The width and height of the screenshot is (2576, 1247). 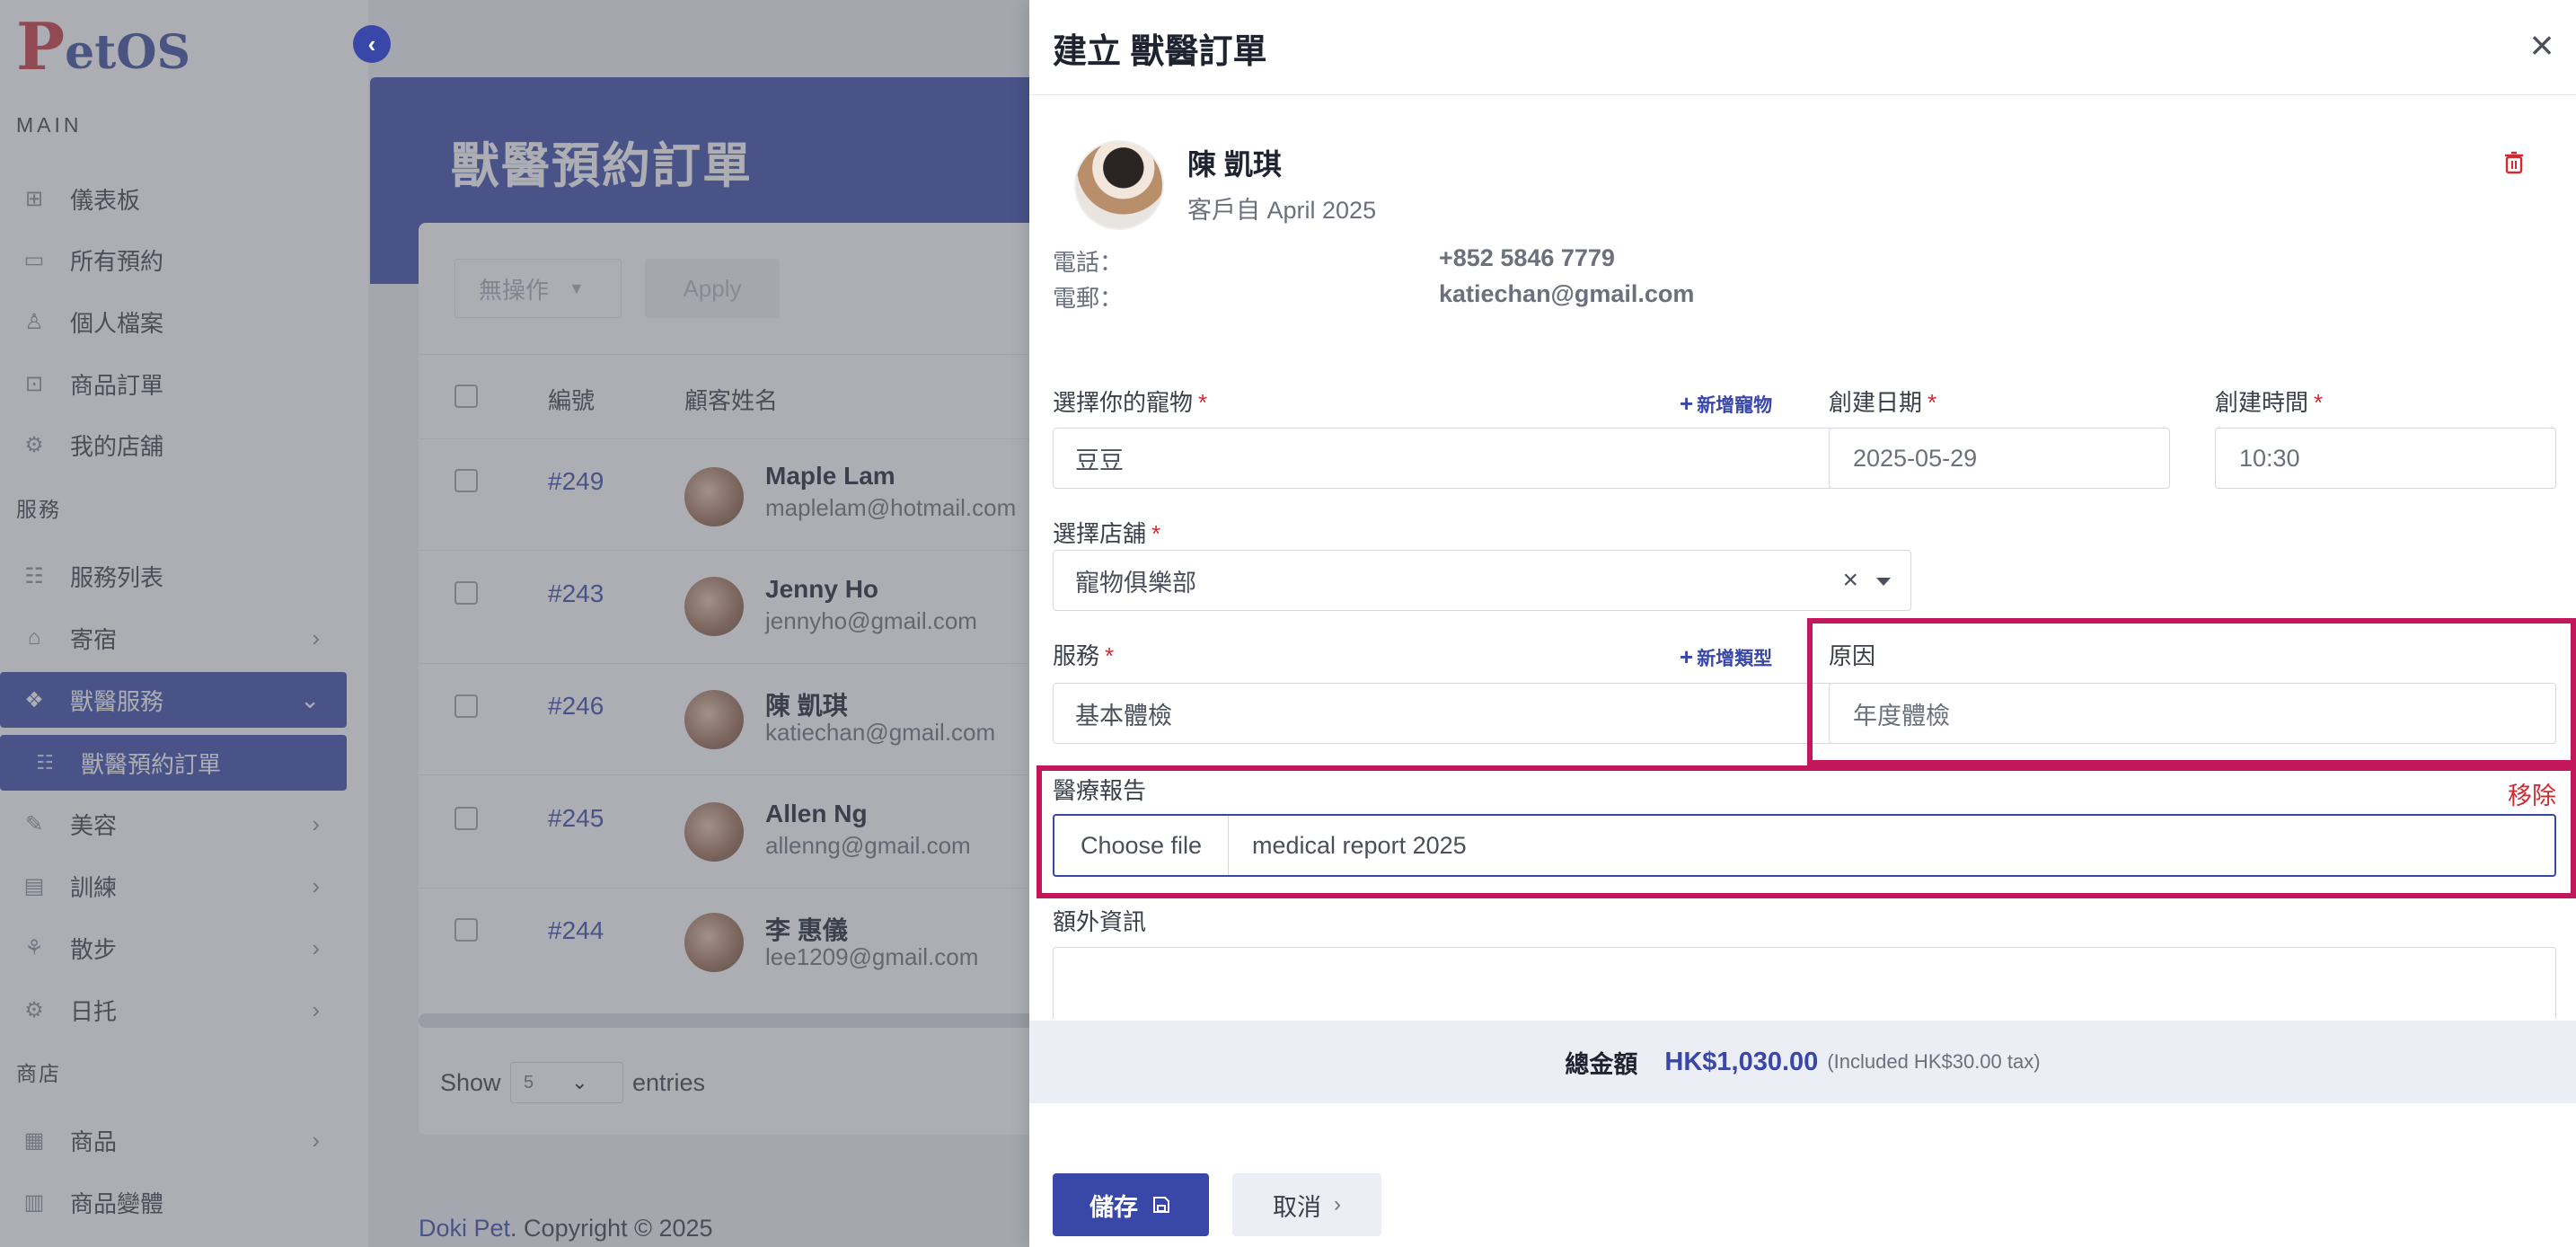 I want to click on collapse-sidebar-button: ‹, so click(x=372, y=44).